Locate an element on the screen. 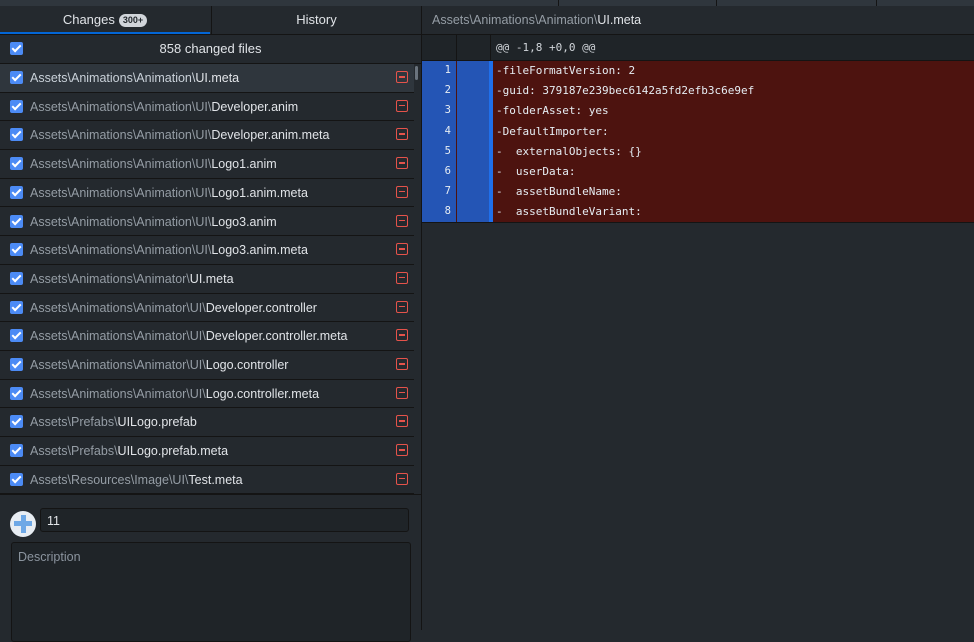 The image size is (974, 642). tab-bar: Changes 300+ History is located at coordinates (210, 20).